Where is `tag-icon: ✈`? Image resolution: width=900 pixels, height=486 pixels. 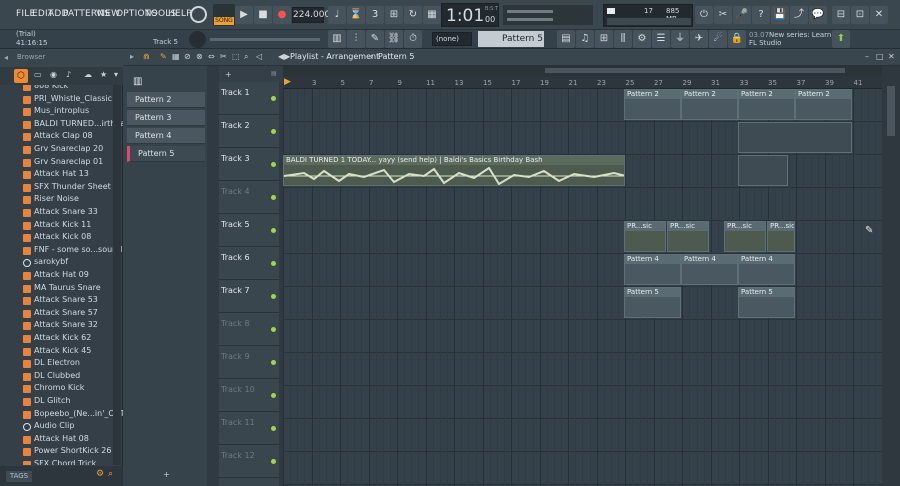 tag-icon: ✈ is located at coordinates (699, 39).